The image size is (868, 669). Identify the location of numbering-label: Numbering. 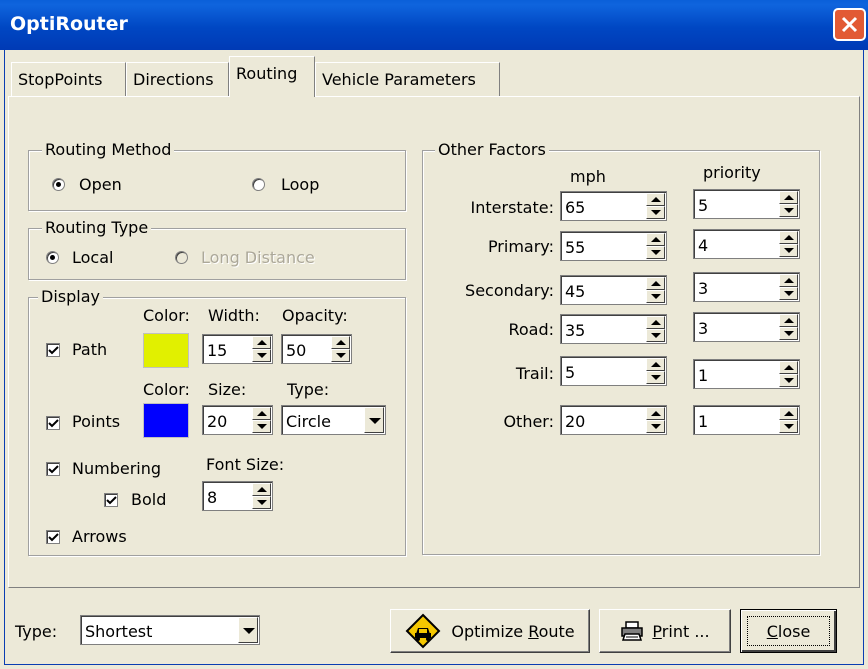
(117, 468).